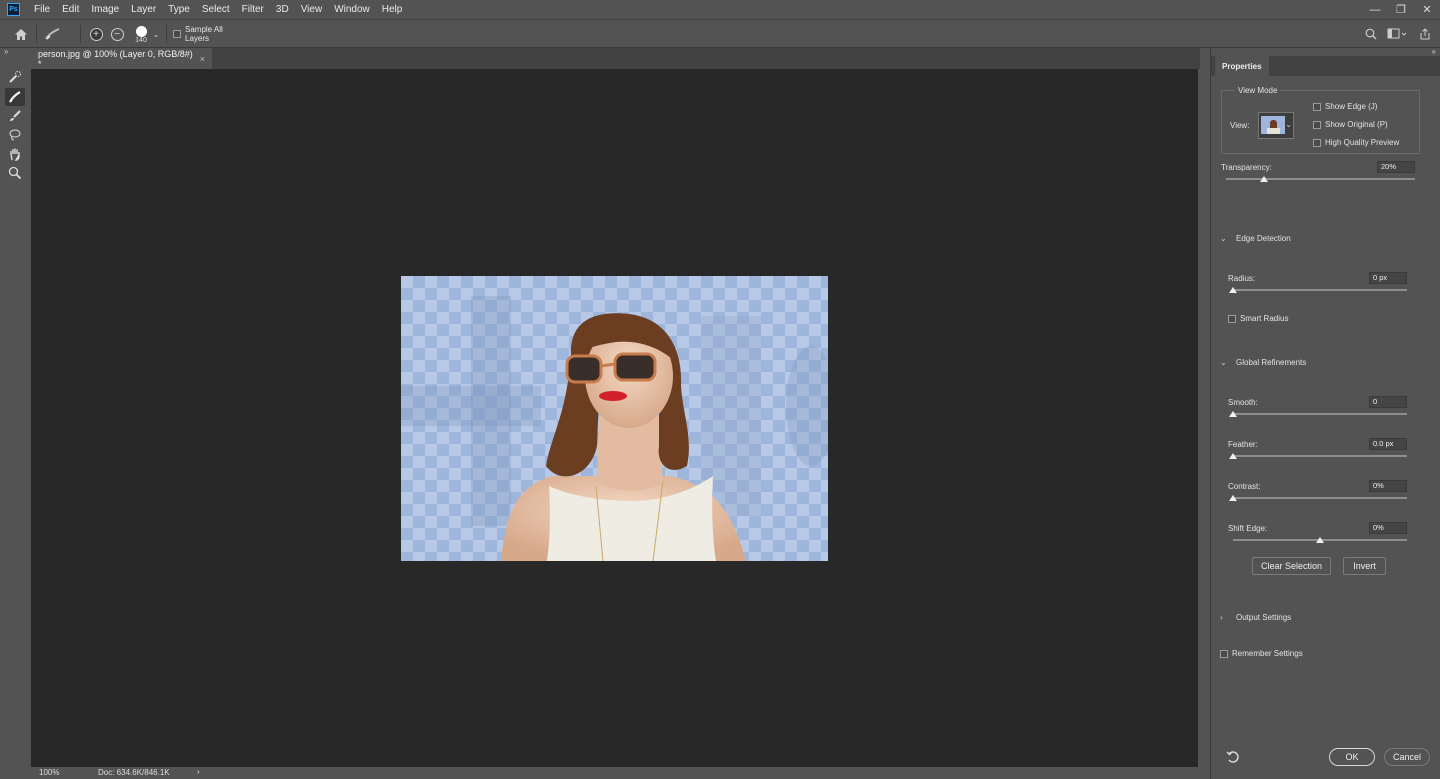  What do you see at coordinates (1233, 758) in the screenshot?
I see `reset-workspace-icon` at bounding box center [1233, 758].